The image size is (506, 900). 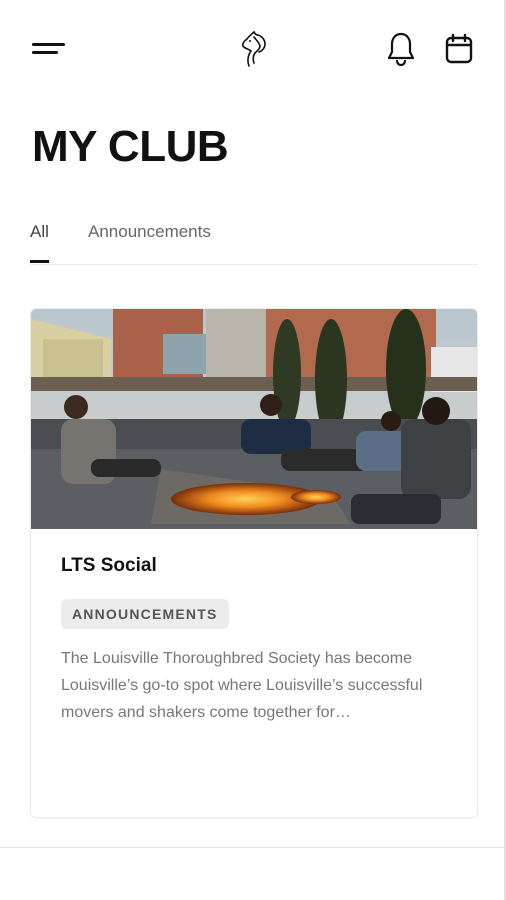 I want to click on post-title: LTS Social, so click(x=109, y=565).